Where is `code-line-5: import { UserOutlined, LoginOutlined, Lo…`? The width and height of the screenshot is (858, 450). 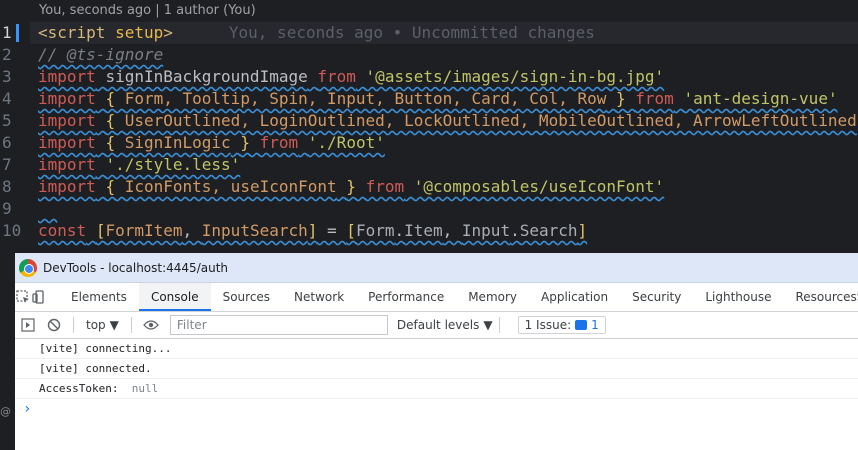 code-line-5: import { UserOutlined, LoginOutlined, Lo… is located at coordinates (448, 121).